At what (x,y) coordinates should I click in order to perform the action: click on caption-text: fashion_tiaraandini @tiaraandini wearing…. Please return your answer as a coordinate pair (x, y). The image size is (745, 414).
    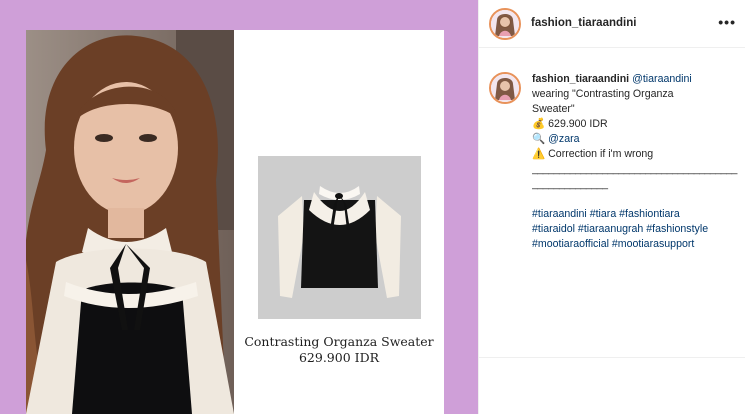
    Looking at the image, I should click on (637, 162).